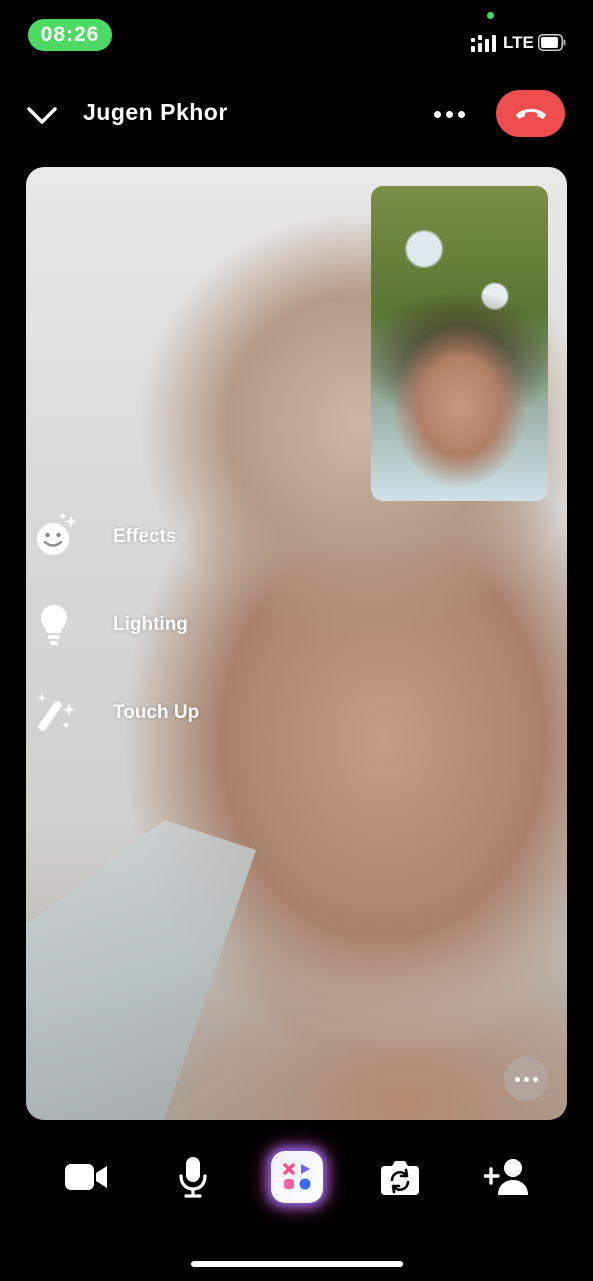 Image resolution: width=593 pixels, height=1281 pixels. What do you see at coordinates (518, 42) in the screenshot?
I see `network-type: LTE` at bounding box center [518, 42].